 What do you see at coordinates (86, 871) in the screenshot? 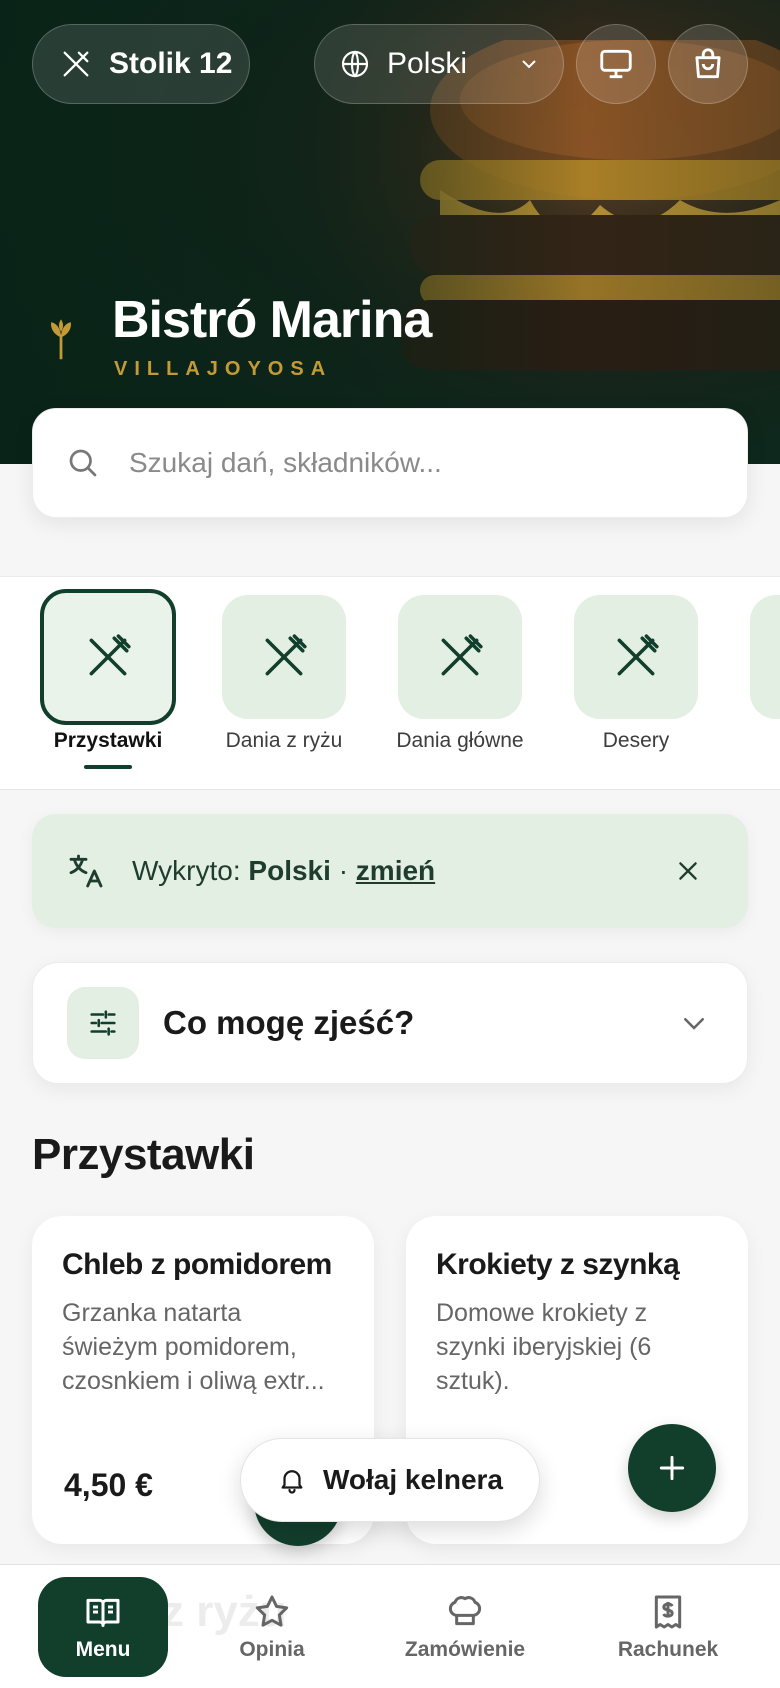
I see `translate-icon` at bounding box center [86, 871].